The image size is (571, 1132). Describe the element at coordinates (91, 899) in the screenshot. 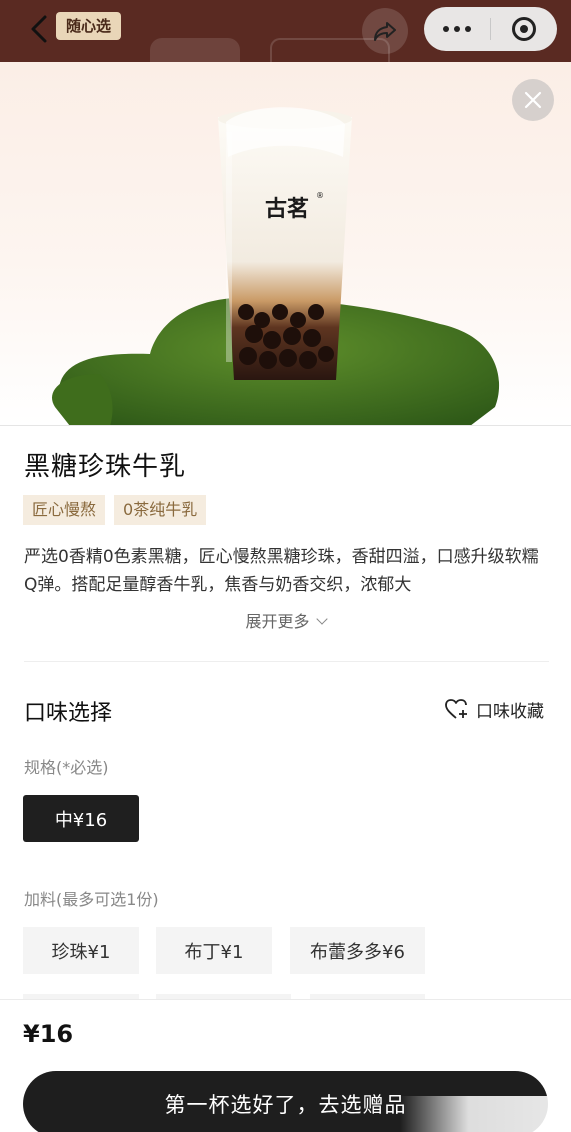

I see `topping-label: 加料(最多可选1份)` at that location.